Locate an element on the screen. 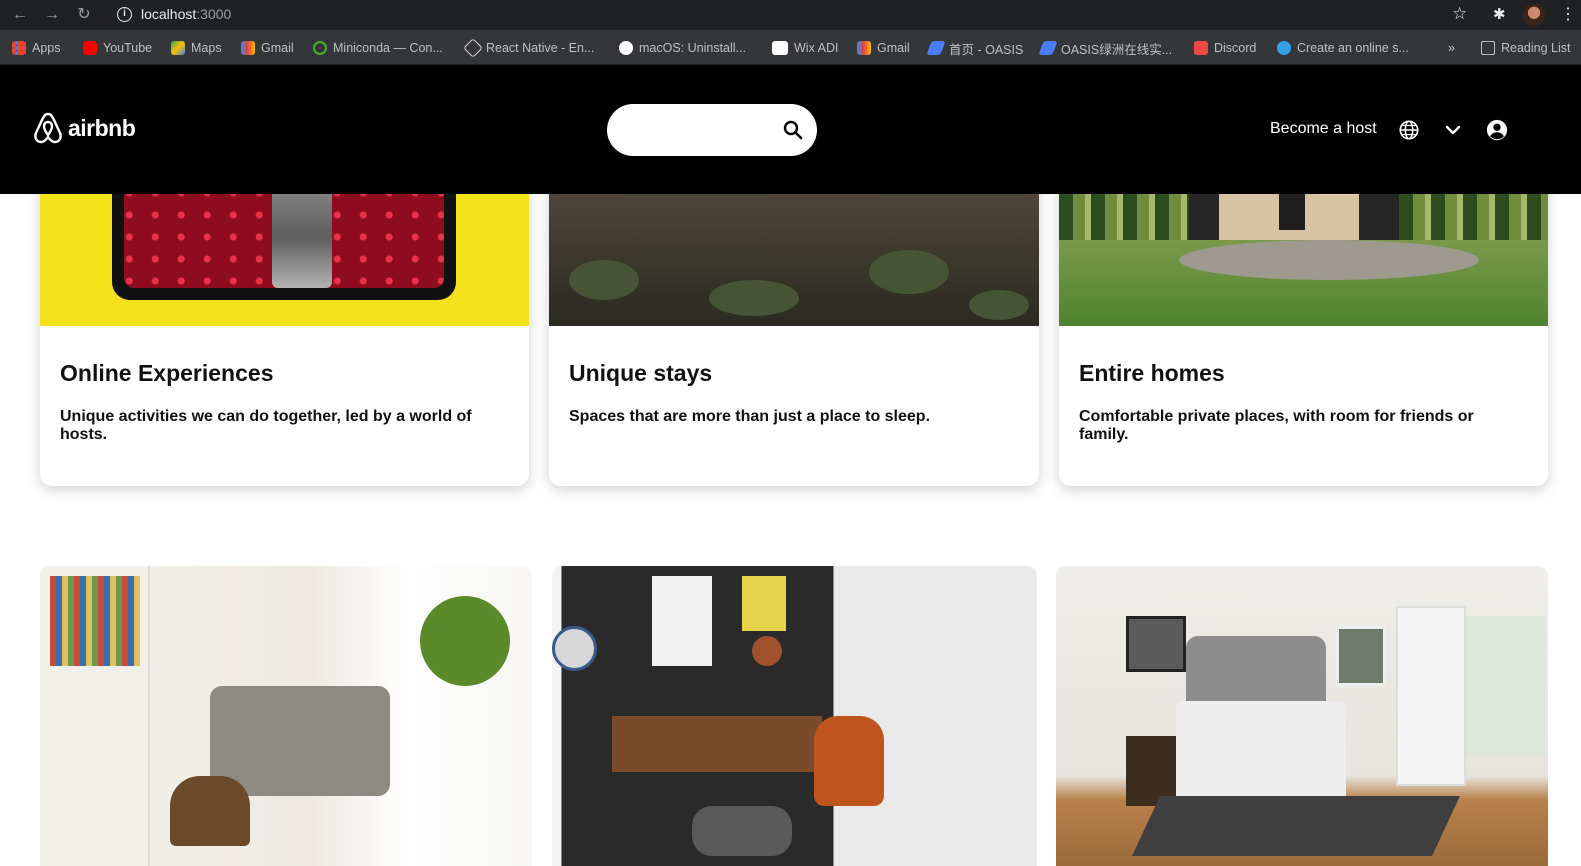 This screenshot has width=1581, height=866. bookmark-apps: Apps is located at coordinates (36, 48).